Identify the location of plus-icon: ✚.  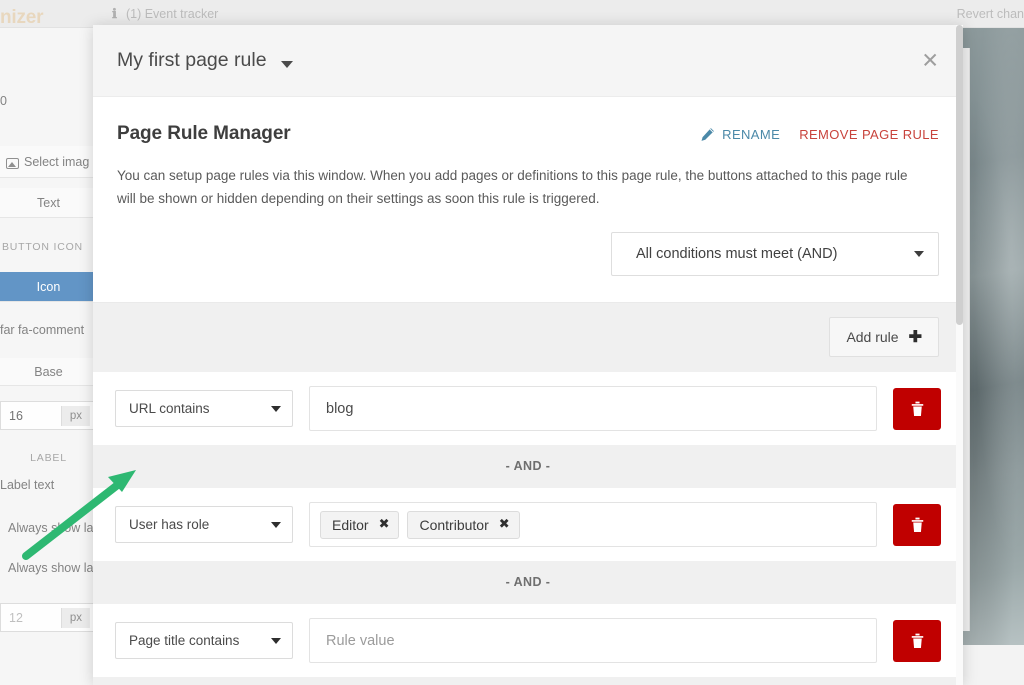
(915, 338).